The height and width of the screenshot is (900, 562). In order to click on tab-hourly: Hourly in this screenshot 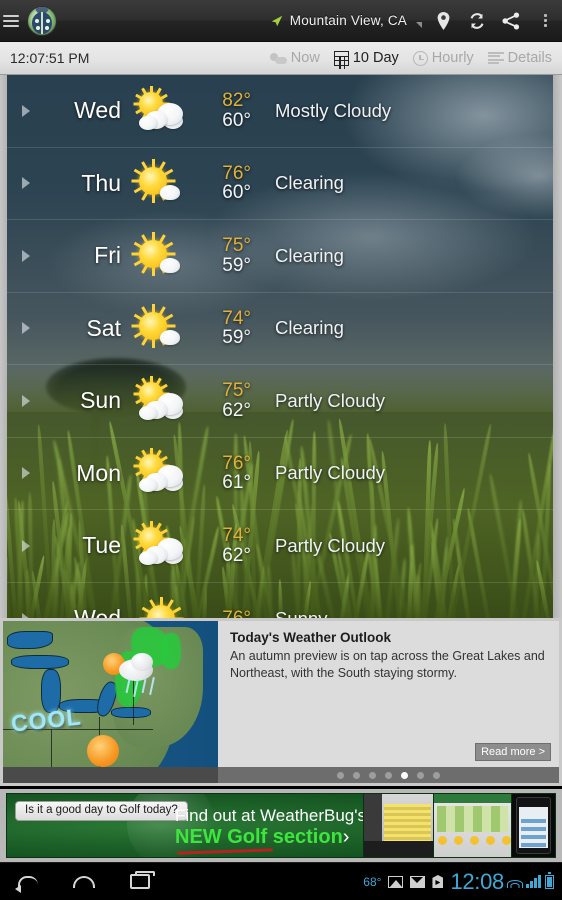, I will do `click(443, 58)`.